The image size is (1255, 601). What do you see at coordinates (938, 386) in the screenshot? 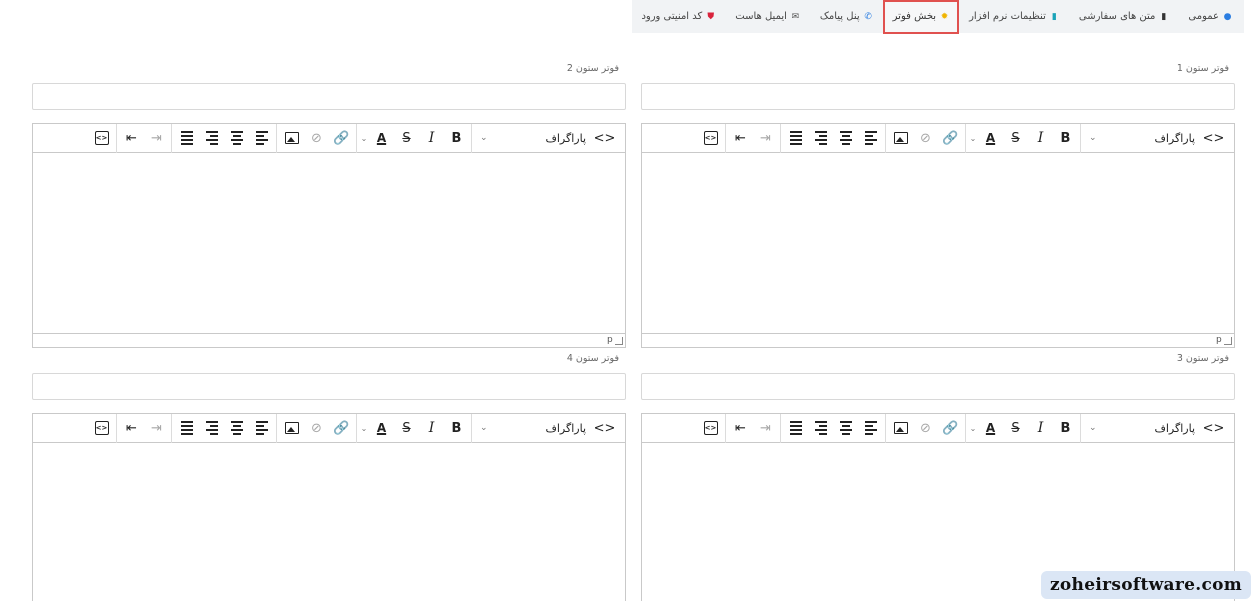
I see `footer-column-3-title-input` at bounding box center [938, 386].